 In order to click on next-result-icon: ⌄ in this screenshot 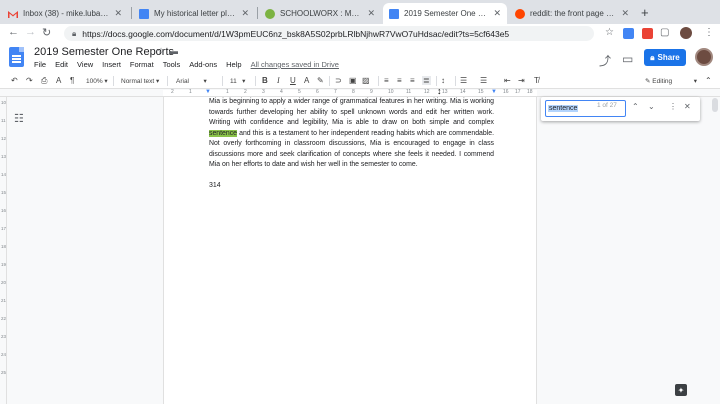, I will do `click(651, 106)`.